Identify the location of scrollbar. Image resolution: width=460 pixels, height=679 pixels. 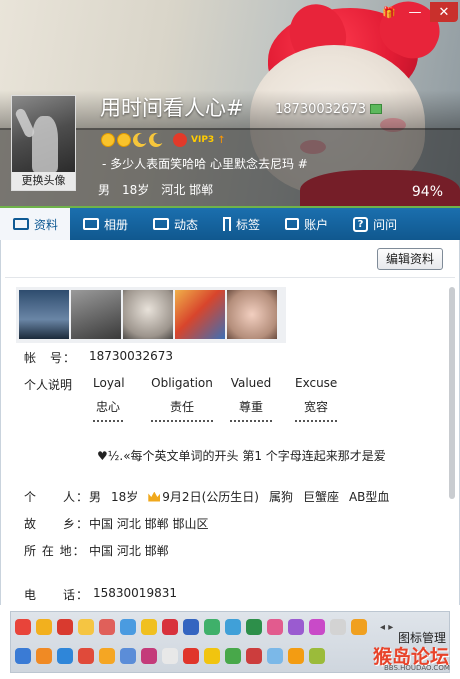
(452, 393).